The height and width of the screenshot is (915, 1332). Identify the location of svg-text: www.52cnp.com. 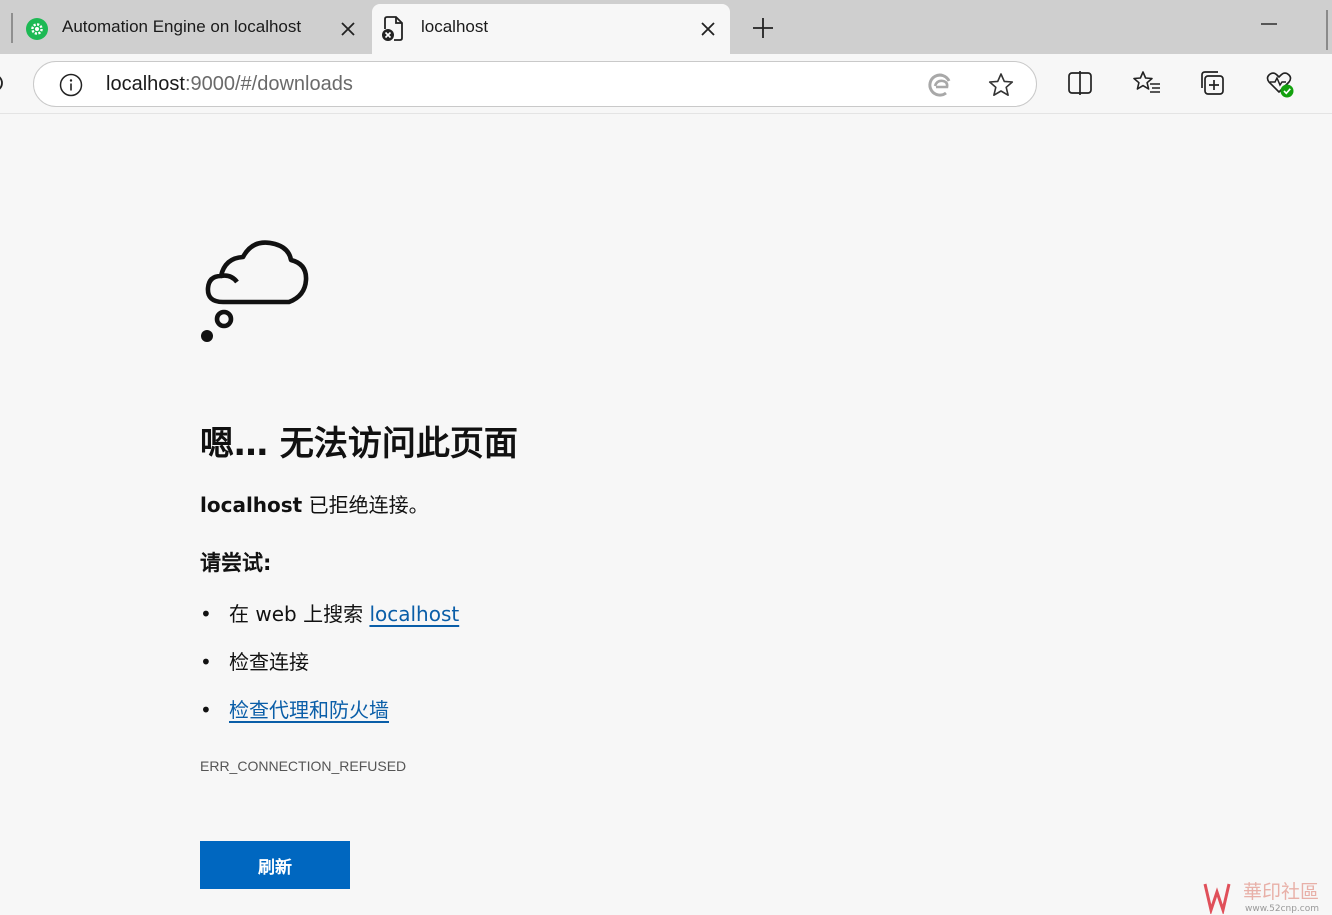
(1282, 909).